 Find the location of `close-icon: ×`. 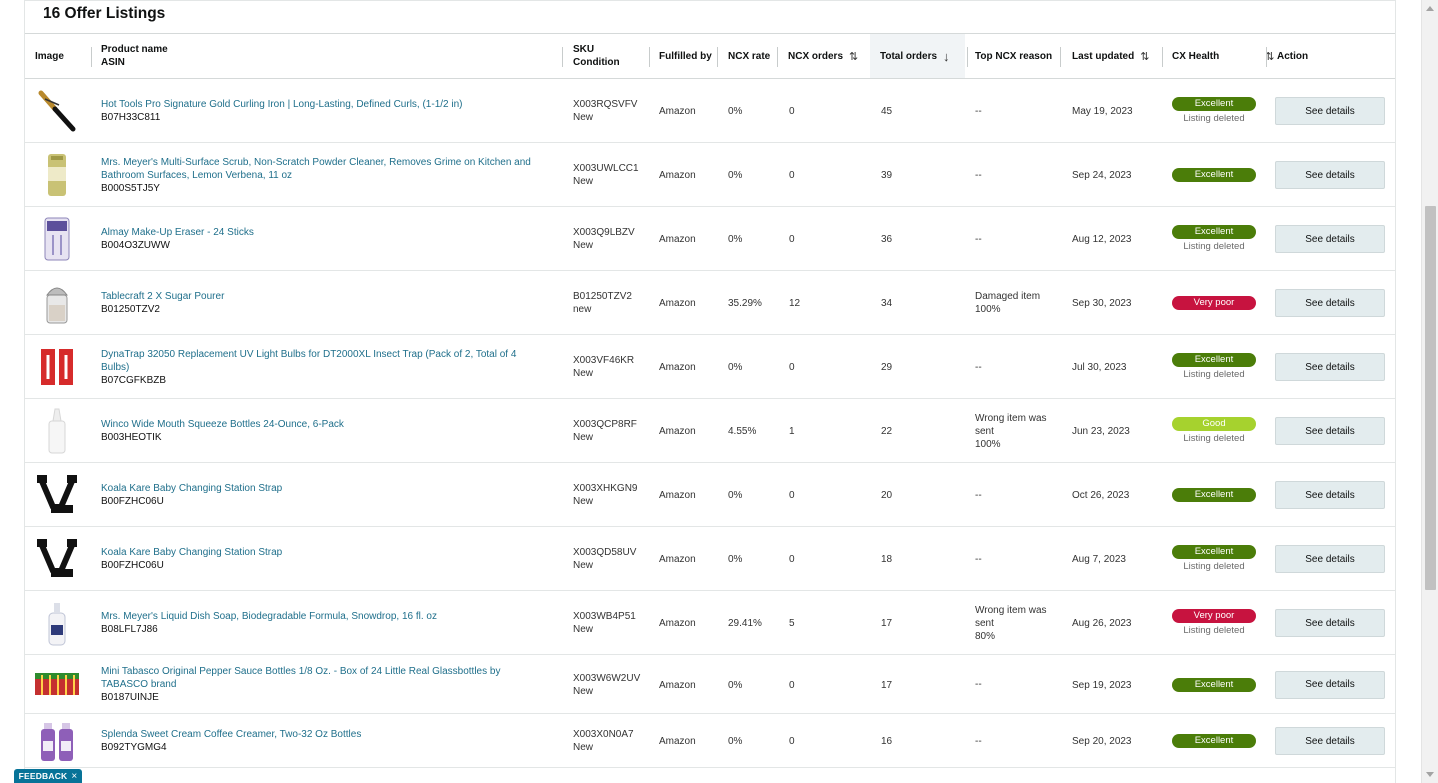

close-icon: × is located at coordinates (74, 776).